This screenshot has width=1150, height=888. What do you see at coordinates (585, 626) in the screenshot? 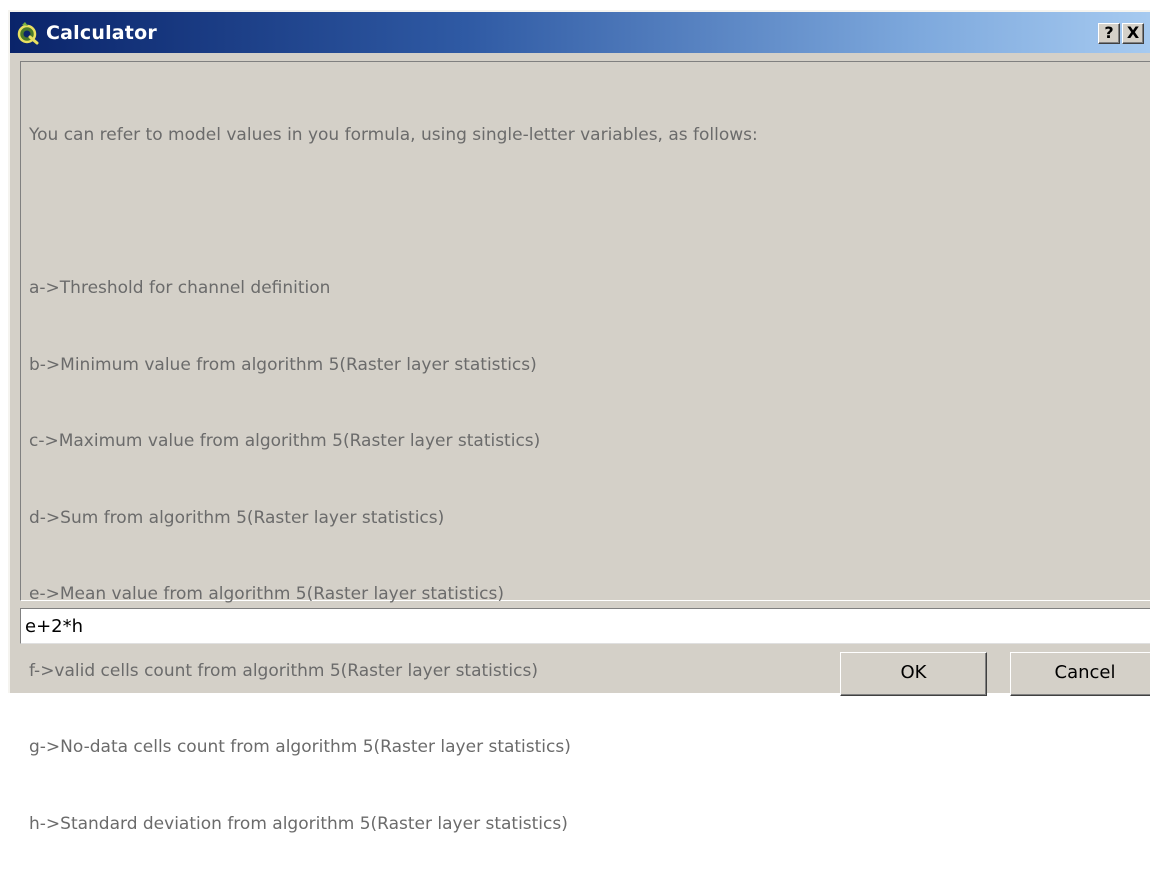
I see `formula-input` at bounding box center [585, 626].